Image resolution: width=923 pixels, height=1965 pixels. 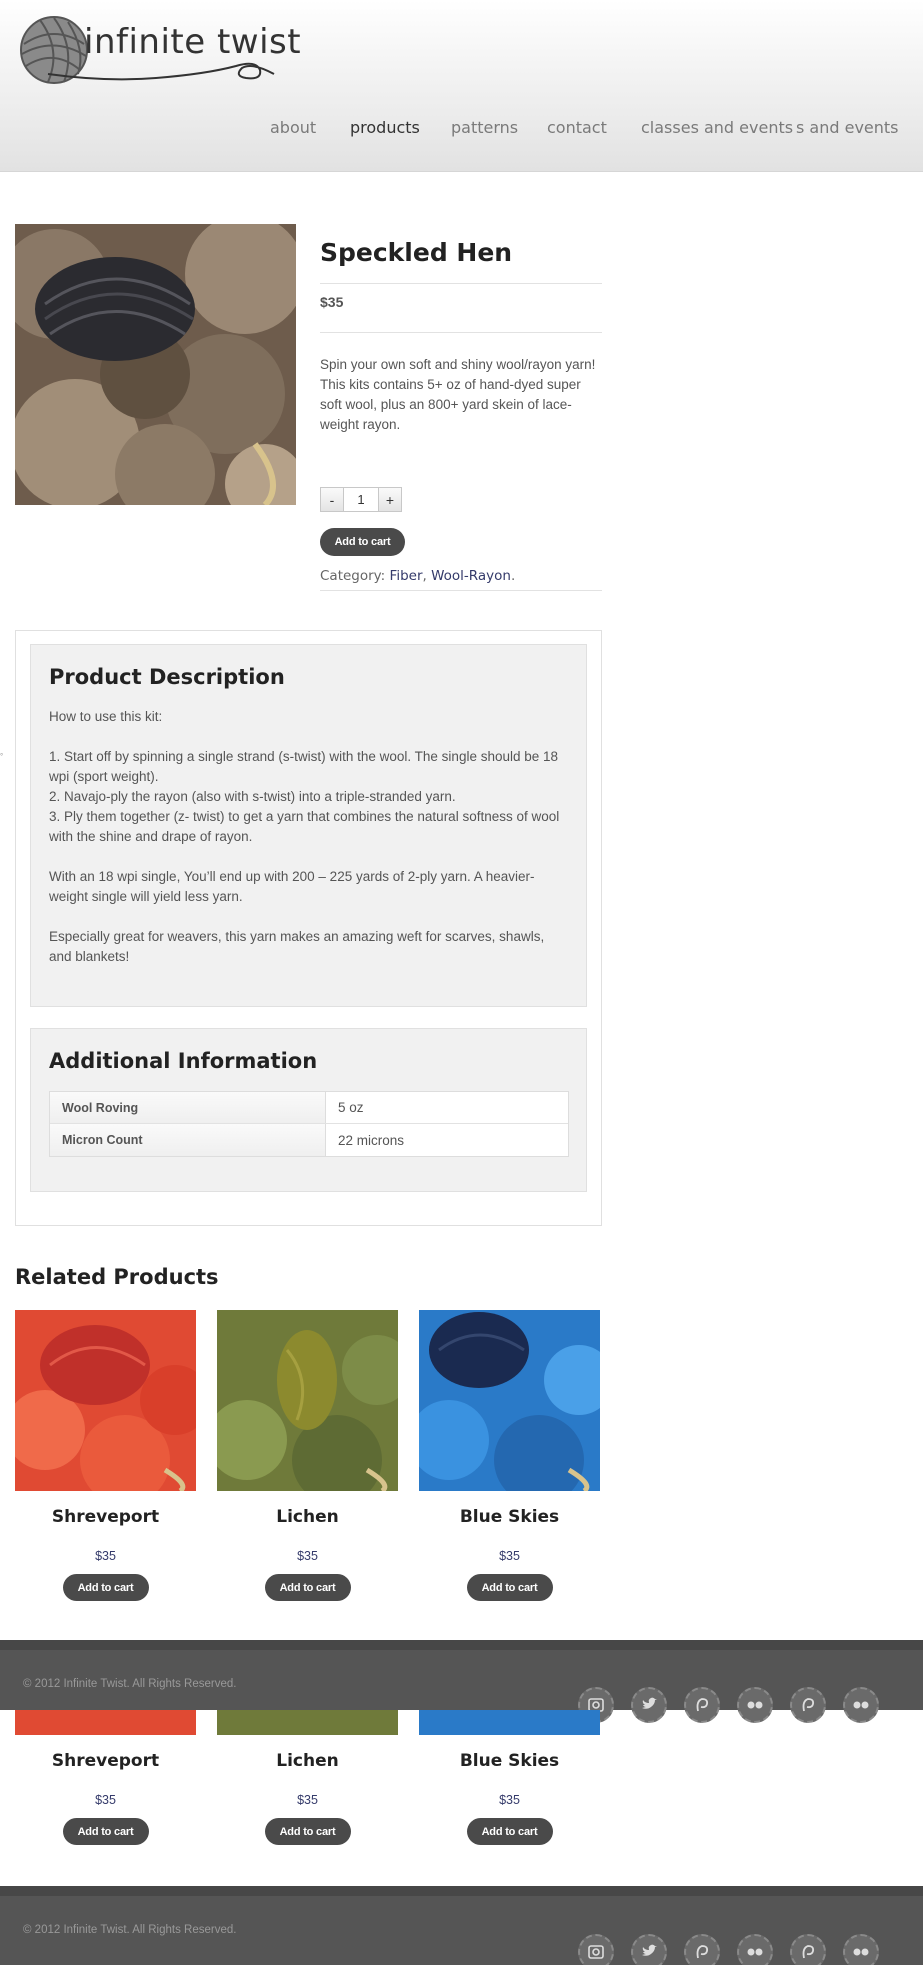 What do you see at coordinates (167, 677) in the screenshot?
I see `description-heading: Product Description` at bounding box center [167, 677].